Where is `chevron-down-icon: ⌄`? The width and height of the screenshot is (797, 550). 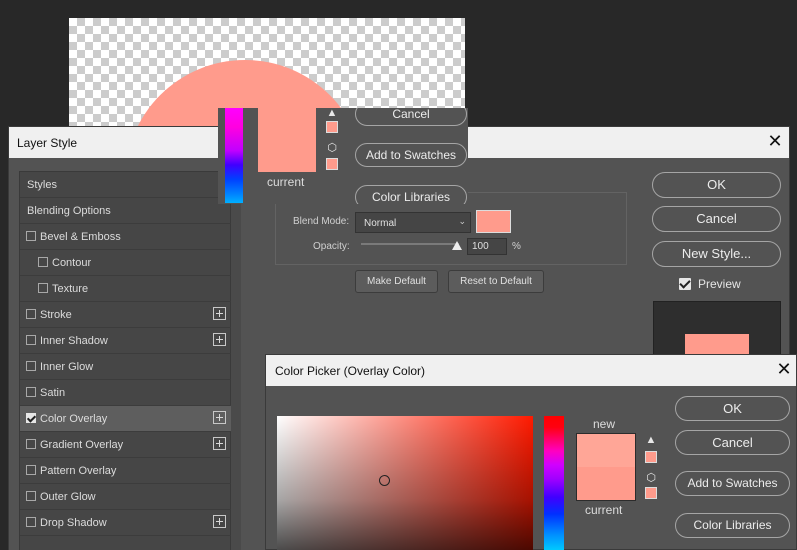 chevron-down-icon: ⌄ is located at coordinates (462, 221).